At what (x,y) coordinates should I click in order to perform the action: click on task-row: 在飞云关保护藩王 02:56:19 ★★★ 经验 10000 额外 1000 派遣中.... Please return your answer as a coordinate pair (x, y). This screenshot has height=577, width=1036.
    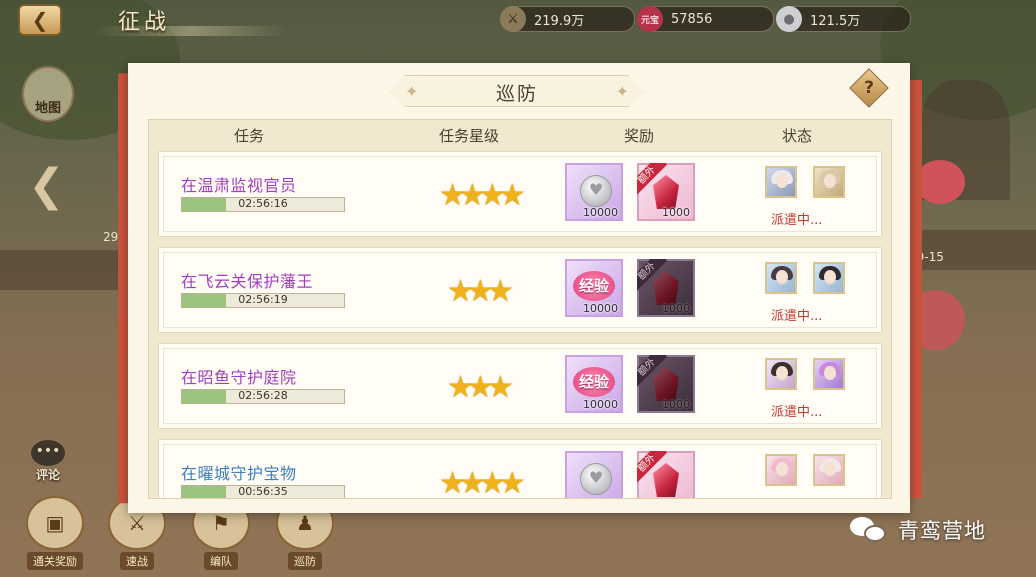
    Looking at the image, I should click on (520, 290).